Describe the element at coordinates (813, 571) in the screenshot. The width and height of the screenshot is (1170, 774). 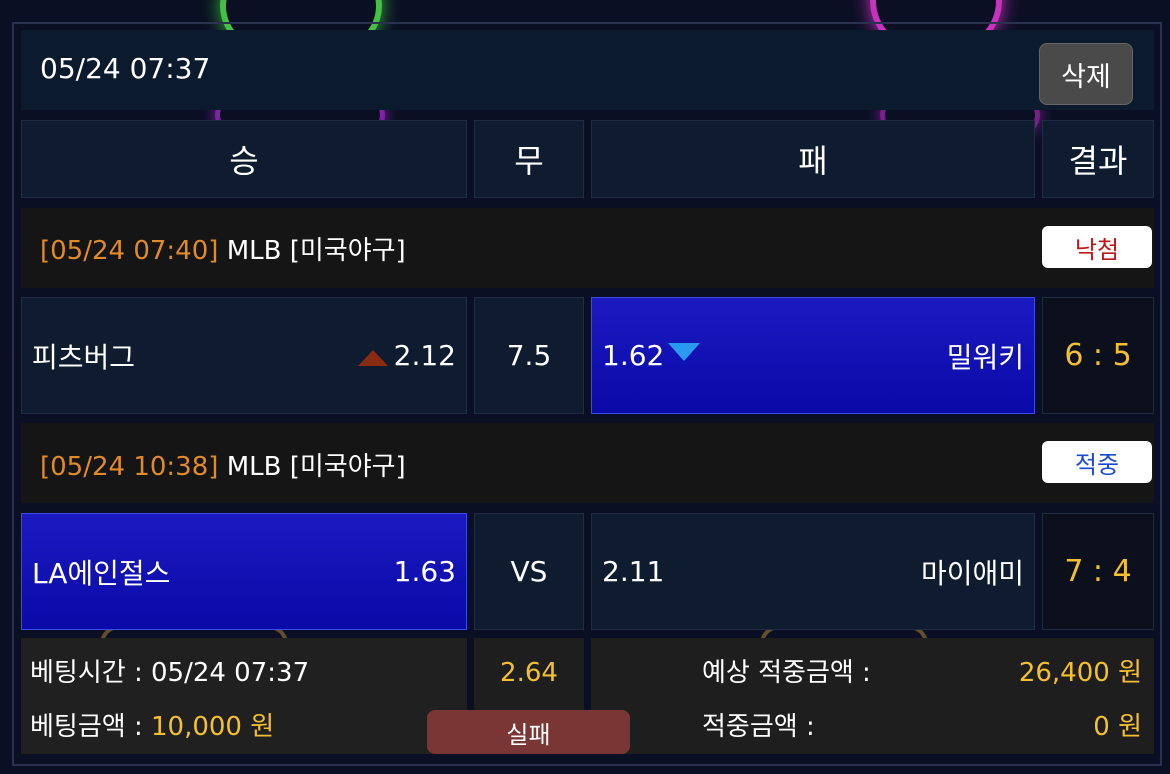
I see `away-team-cell: 2.11 마이애미` at that location.